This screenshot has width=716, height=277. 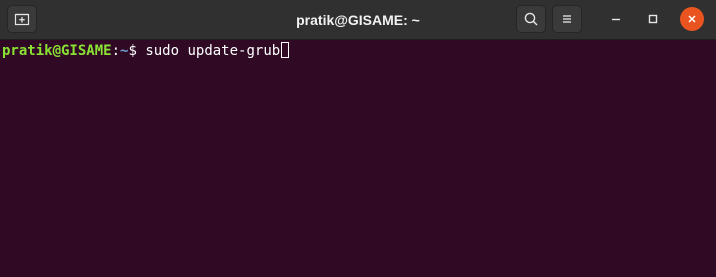 I want to click on command-text: sudo update-grub, so click(x=213, y=51).